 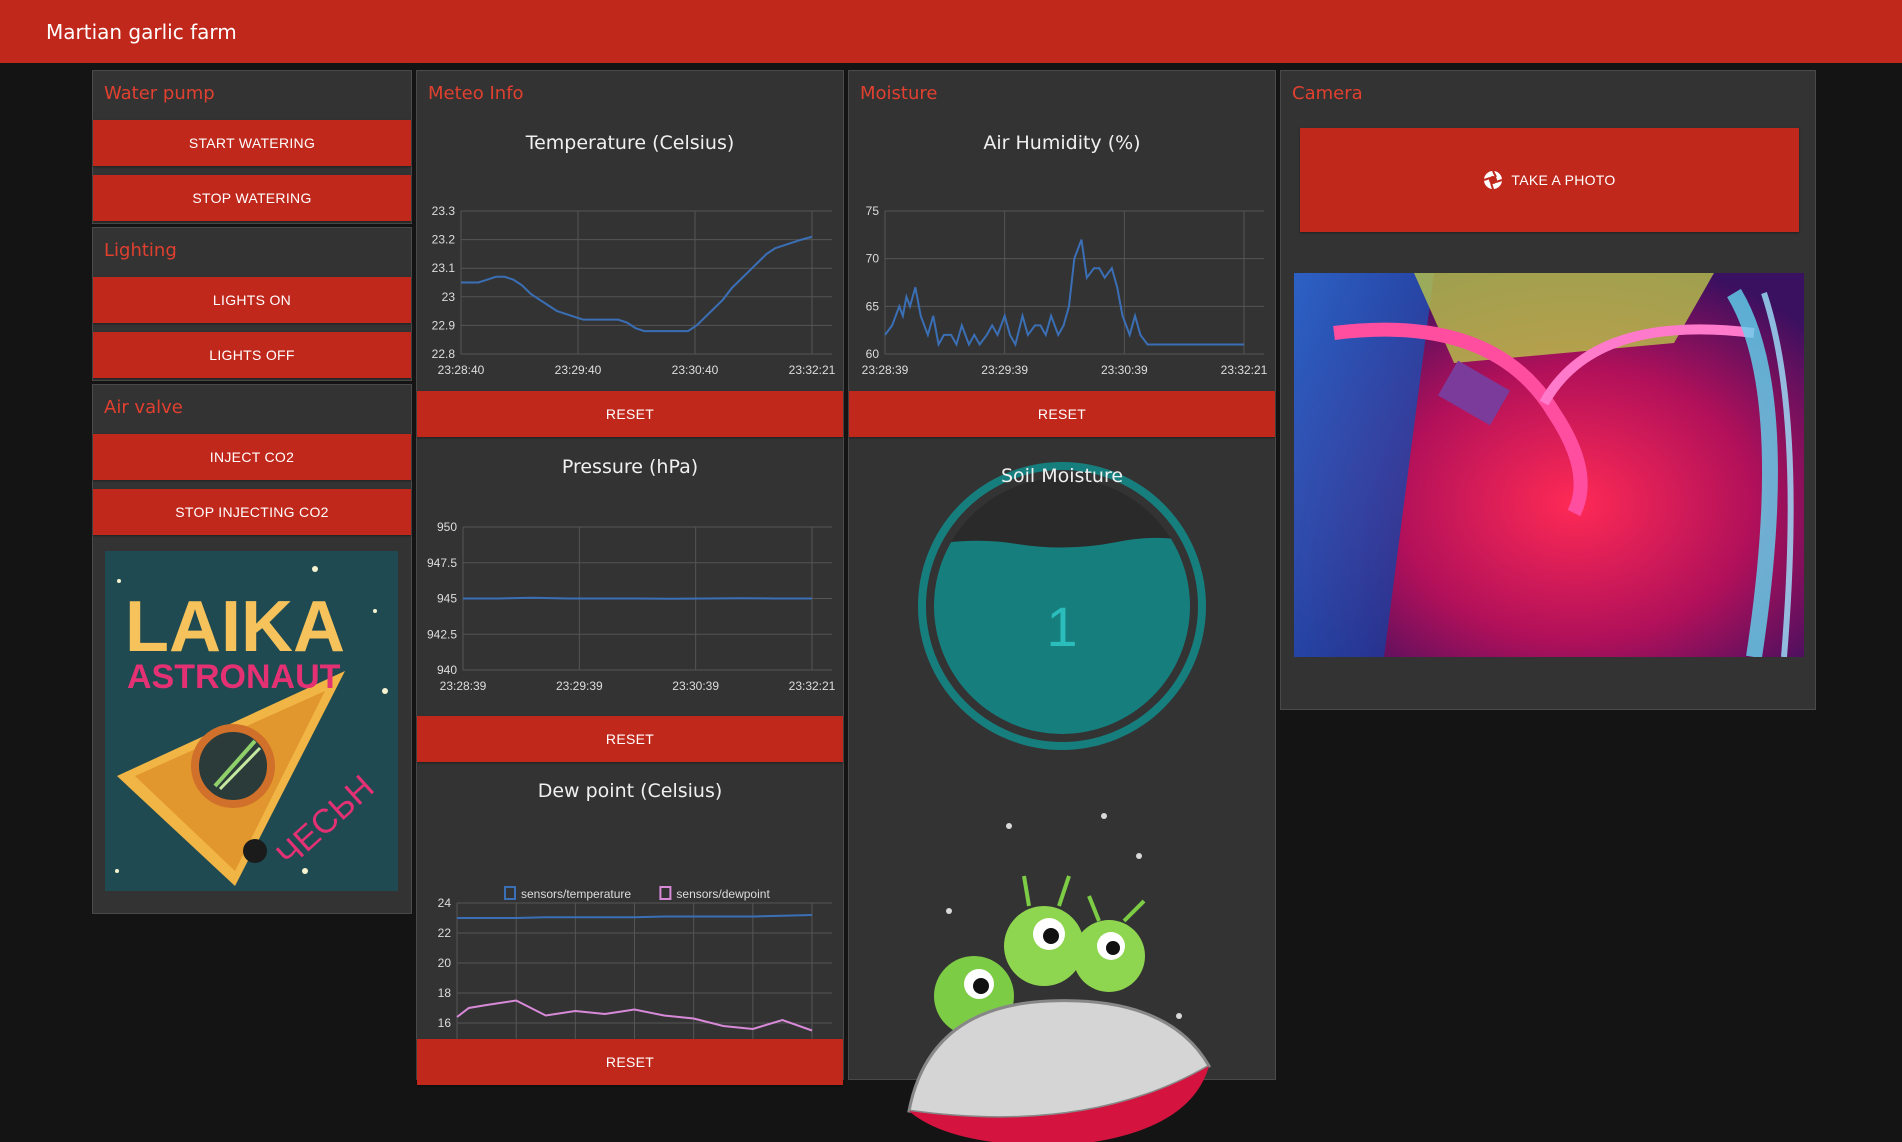 I want to click on pressure-y-tick: 945, so click(x=447, y=599).